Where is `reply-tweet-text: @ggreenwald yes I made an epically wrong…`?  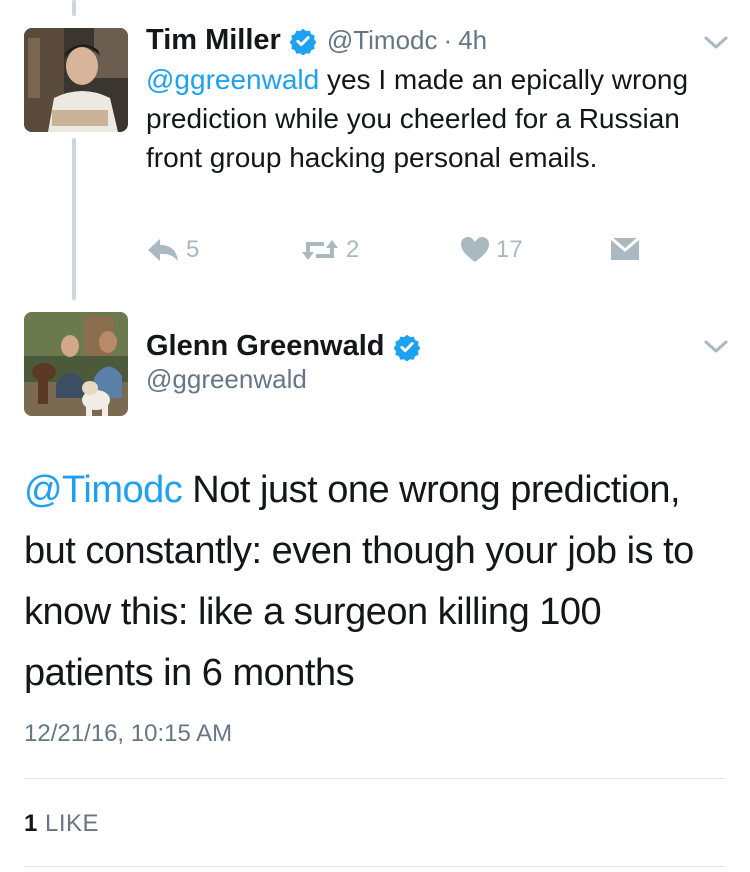 reply-tweet-text: @ggreenwald yes I made an epically wrong… is located at coordinates (436, 118).